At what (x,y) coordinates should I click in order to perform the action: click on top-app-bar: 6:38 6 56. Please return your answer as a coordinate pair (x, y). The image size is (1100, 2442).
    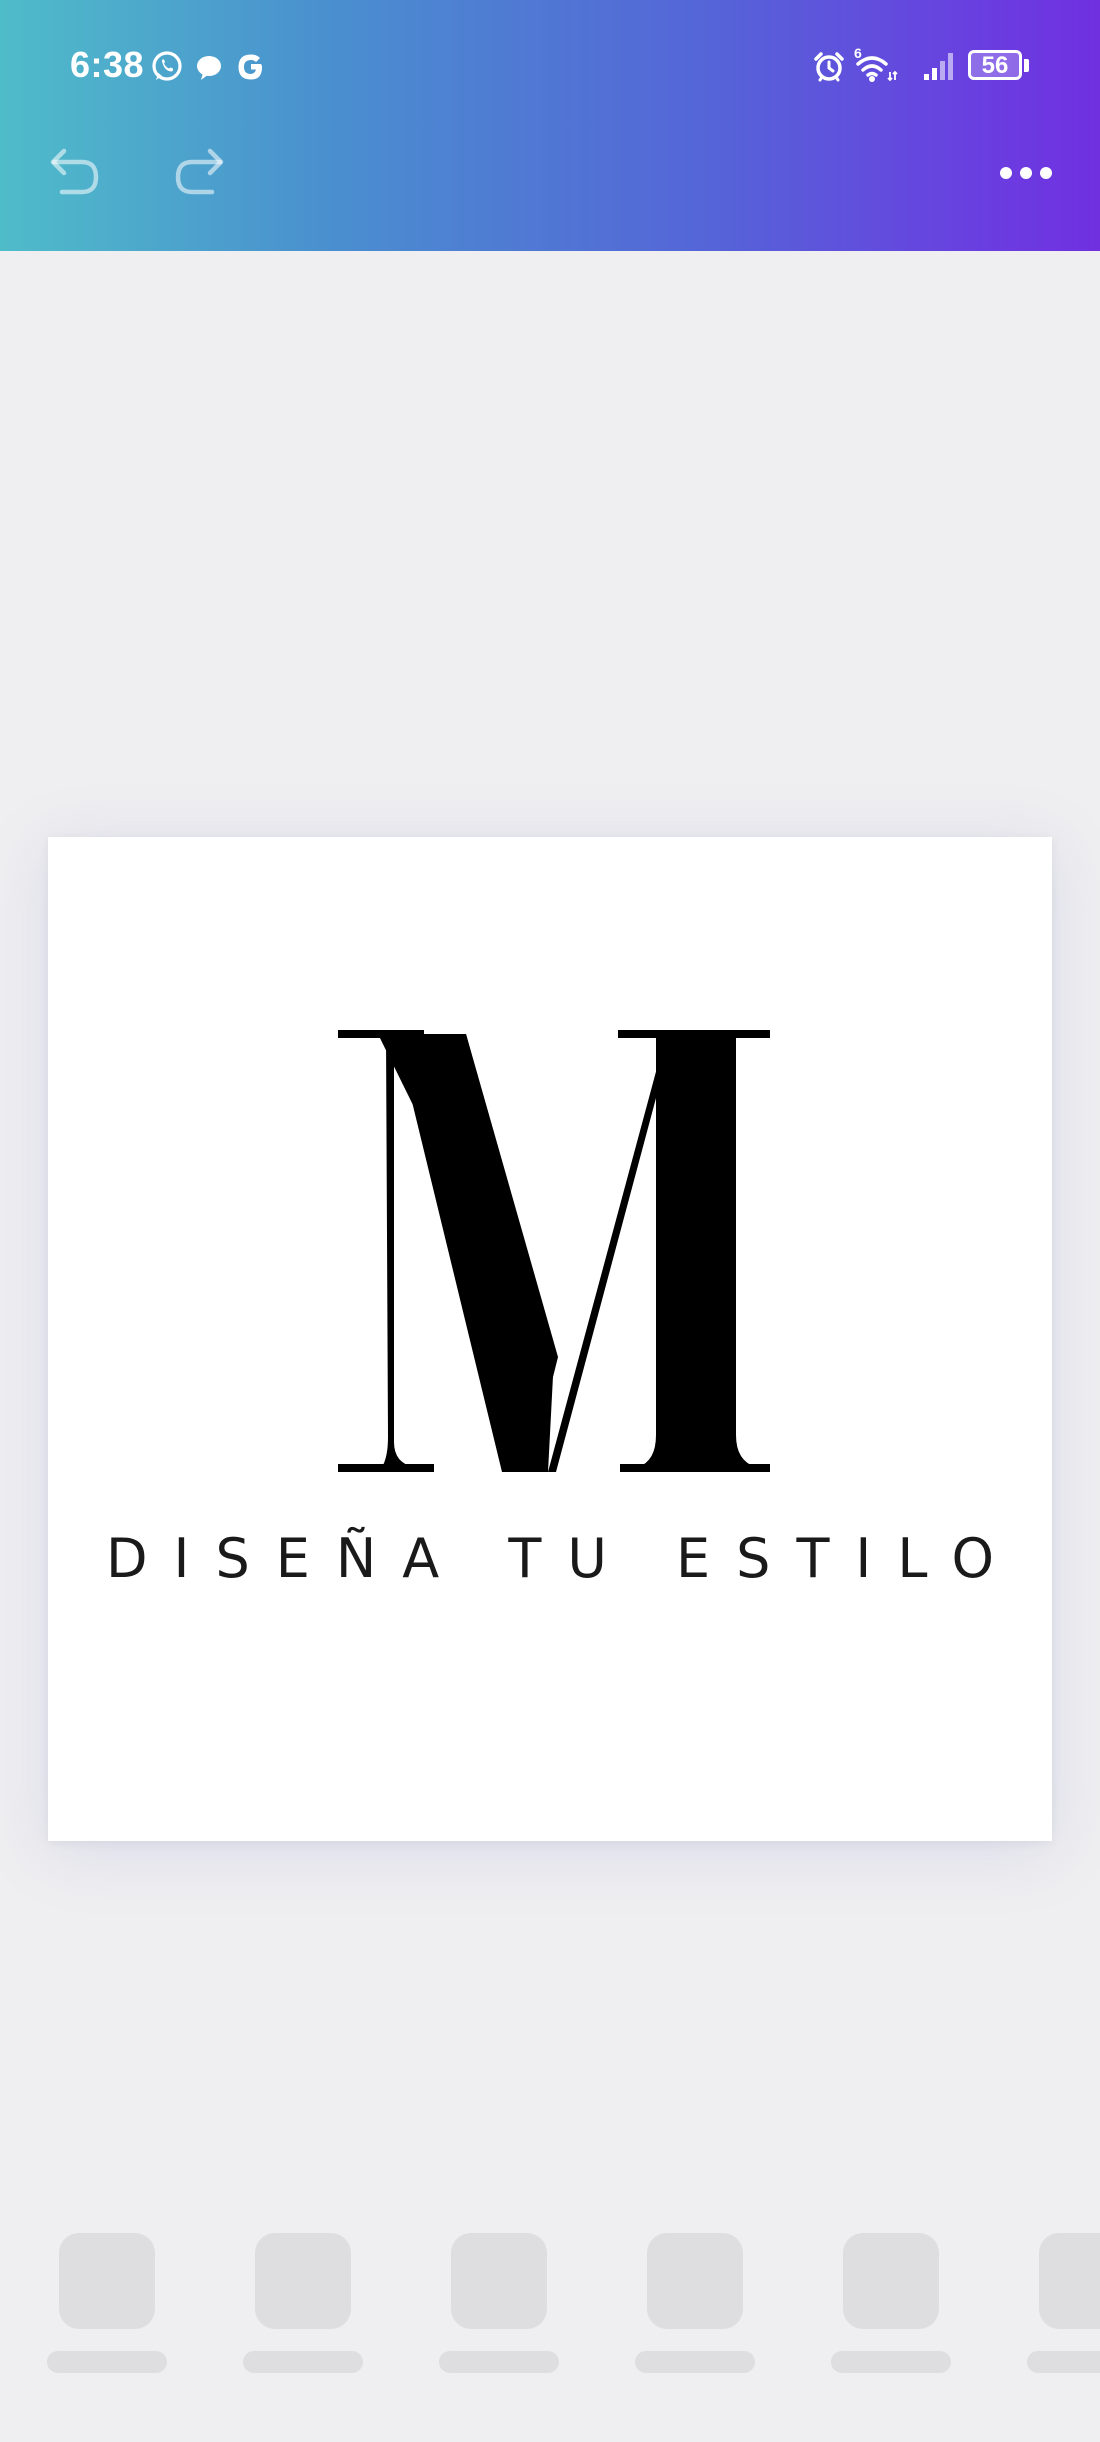
    Looking at the image, I should click on (550, 125).